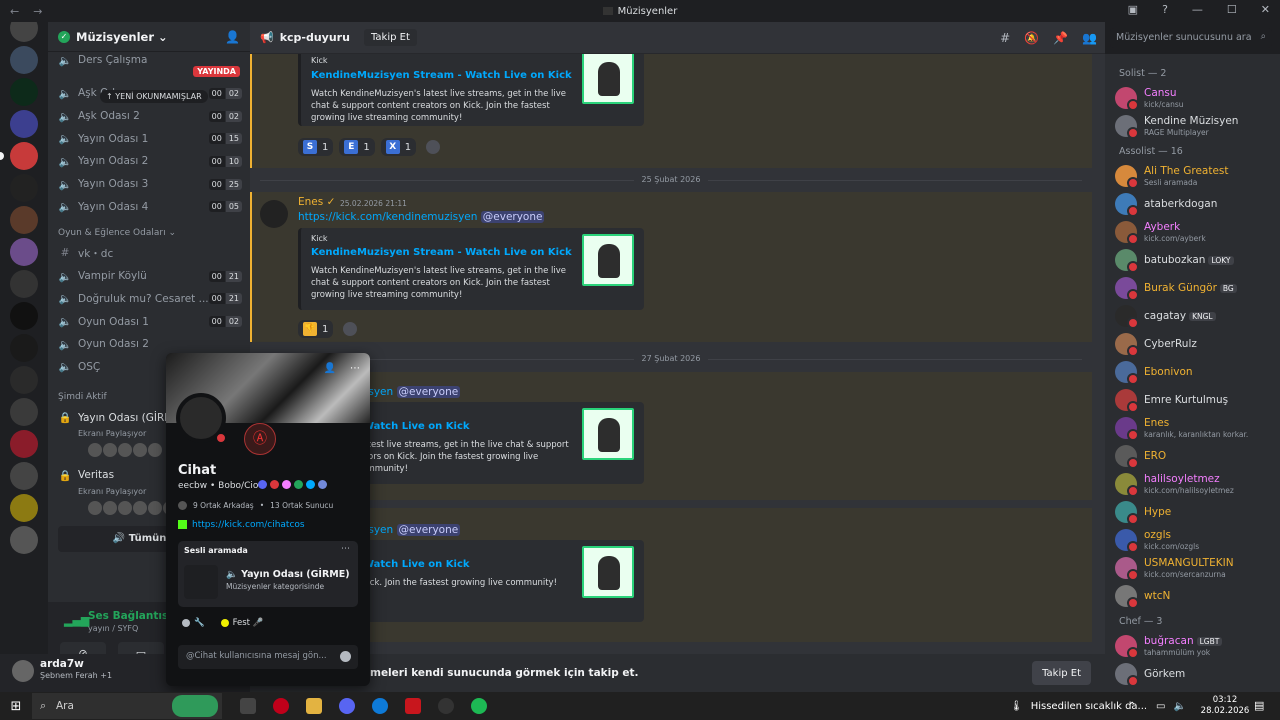 The width and height of the screenshot is (1280, 720). What do you see at coordinates (16, 706) in the screenshot?
I see `windows-start-icon: ⊞` at bounding box center [16, 706].